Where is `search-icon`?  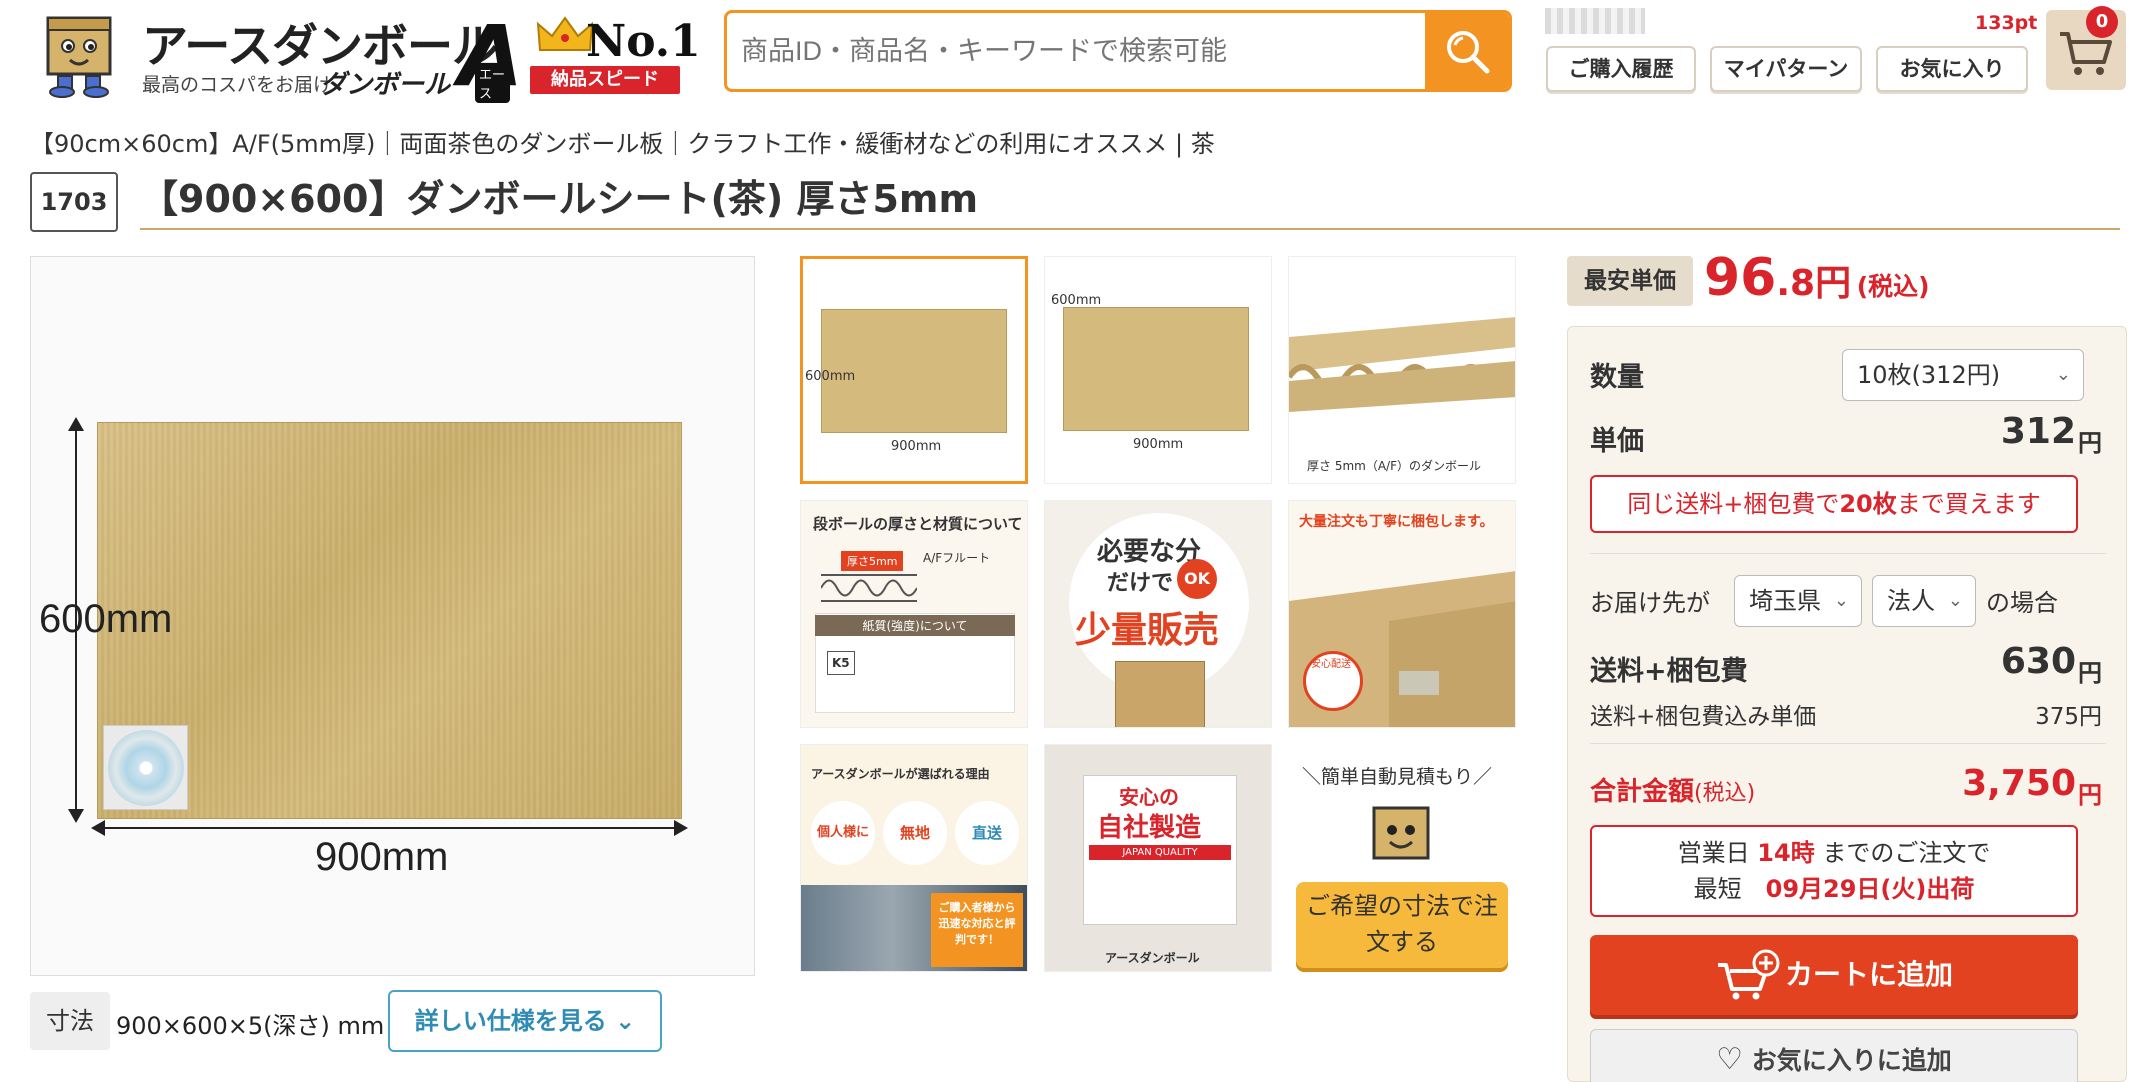
search-icon is located at coordinates (1468, 52).